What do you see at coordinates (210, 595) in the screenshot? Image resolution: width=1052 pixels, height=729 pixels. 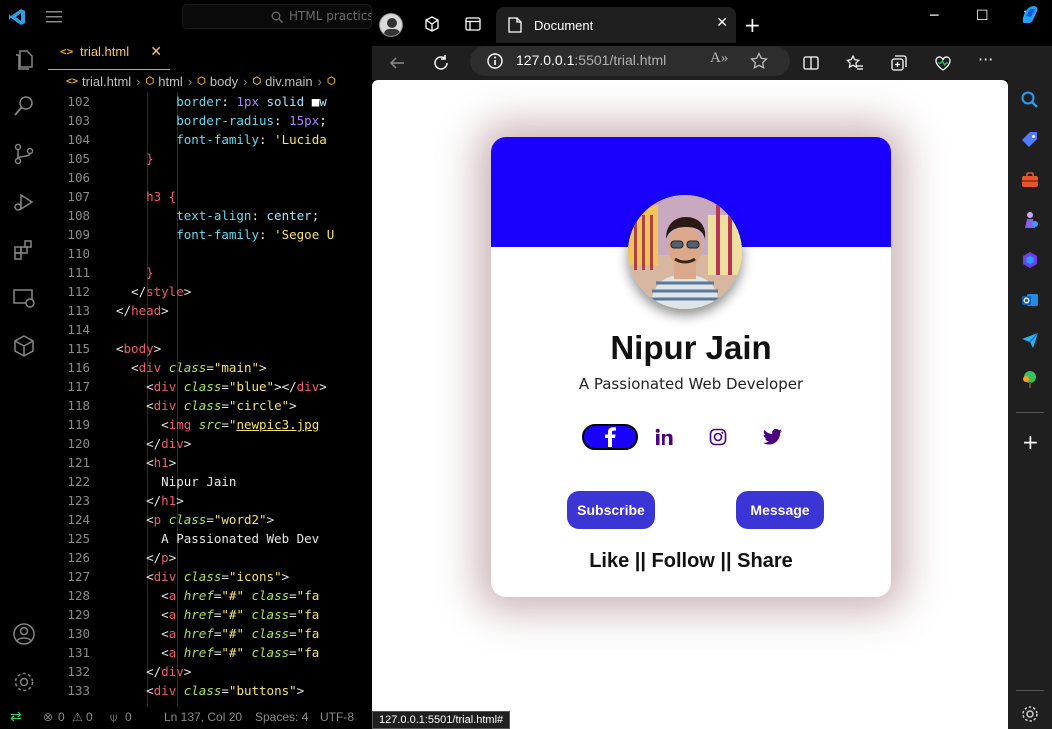 I see `code-line: 128 <a href="#" class="fa` at bounding box center [210, 595].